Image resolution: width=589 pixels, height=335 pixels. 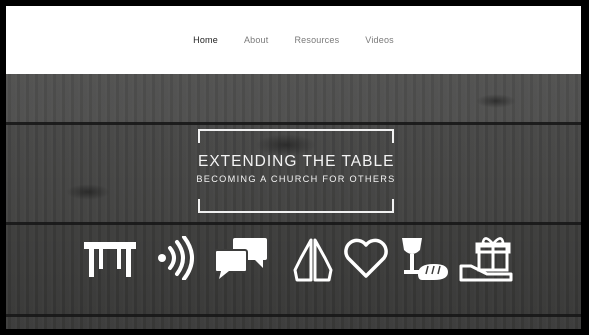 I want to click on gift-hand-icon, so click(x=489, y=259).